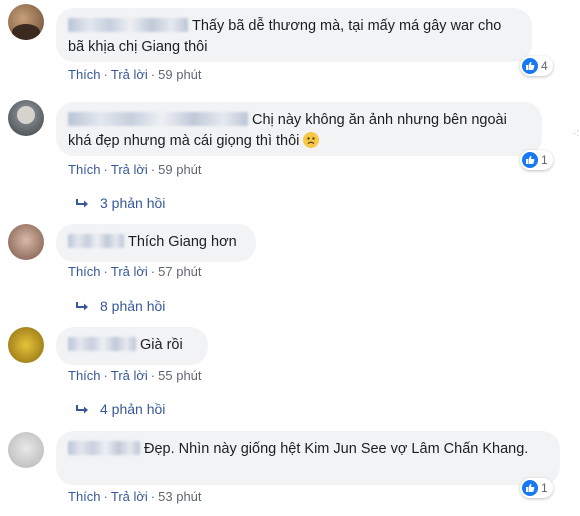  Describe the element at coordinates (576, 133) in the screenshot. I see `more-options-icon: ·:` at that location.